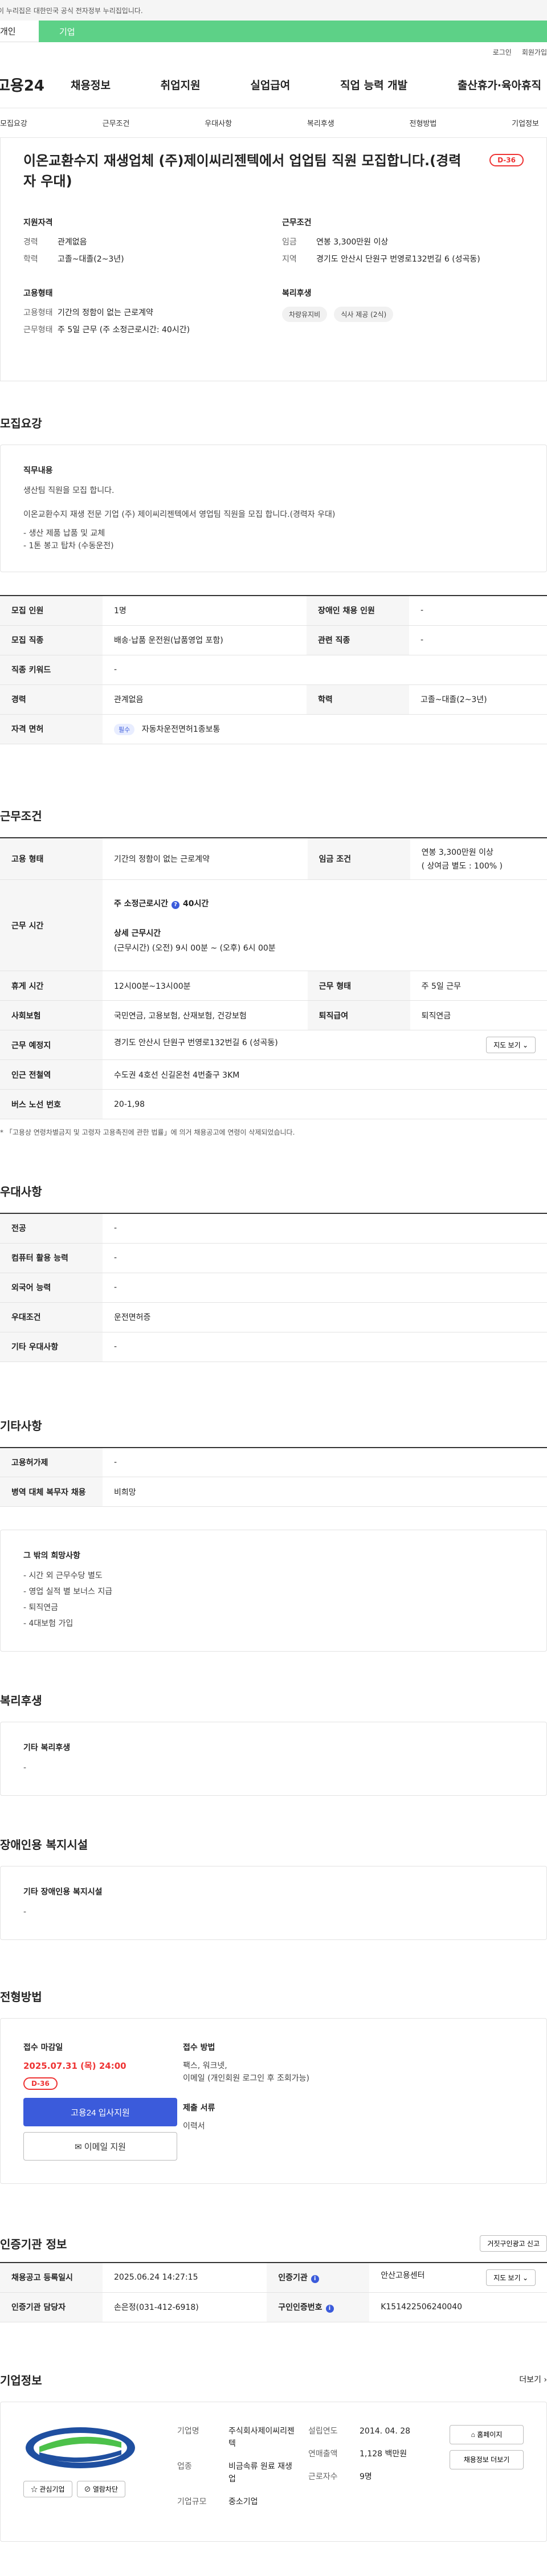 Image resolution: width=547 pixels, height=2576 pixels. What do you see at coordinates (534, 52) in the screenshot?
I see `signup-link: 회원가입` at bounding box center [534, 52].